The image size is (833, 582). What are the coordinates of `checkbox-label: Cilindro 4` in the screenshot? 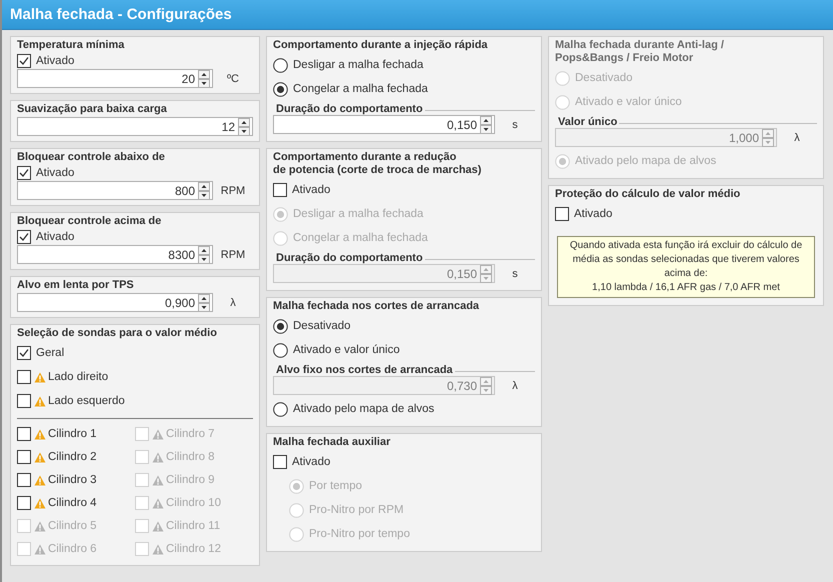 It's located at (72, 503).